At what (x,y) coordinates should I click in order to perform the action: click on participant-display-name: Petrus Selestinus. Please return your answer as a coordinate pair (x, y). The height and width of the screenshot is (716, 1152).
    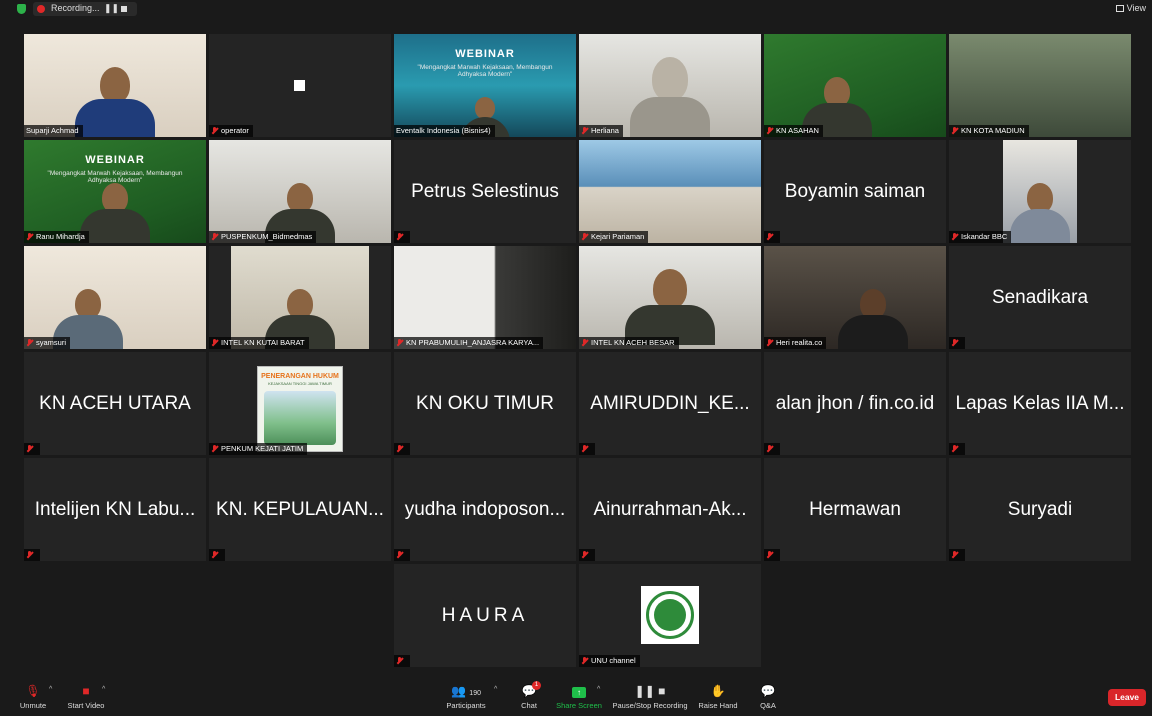
    Looking at the image, I should click on (485, 191).